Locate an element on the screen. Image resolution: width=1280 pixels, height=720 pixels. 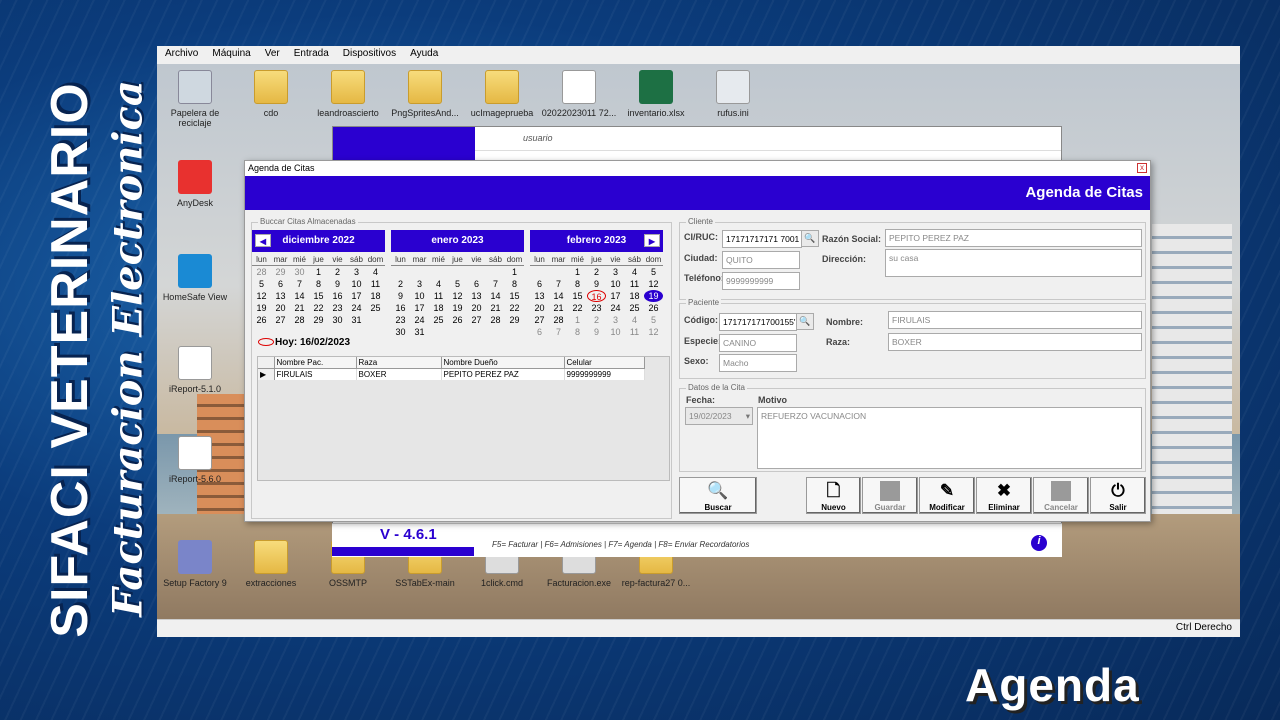
buscar-button: 🔍 Buscar is located at coordinates (718, 495).